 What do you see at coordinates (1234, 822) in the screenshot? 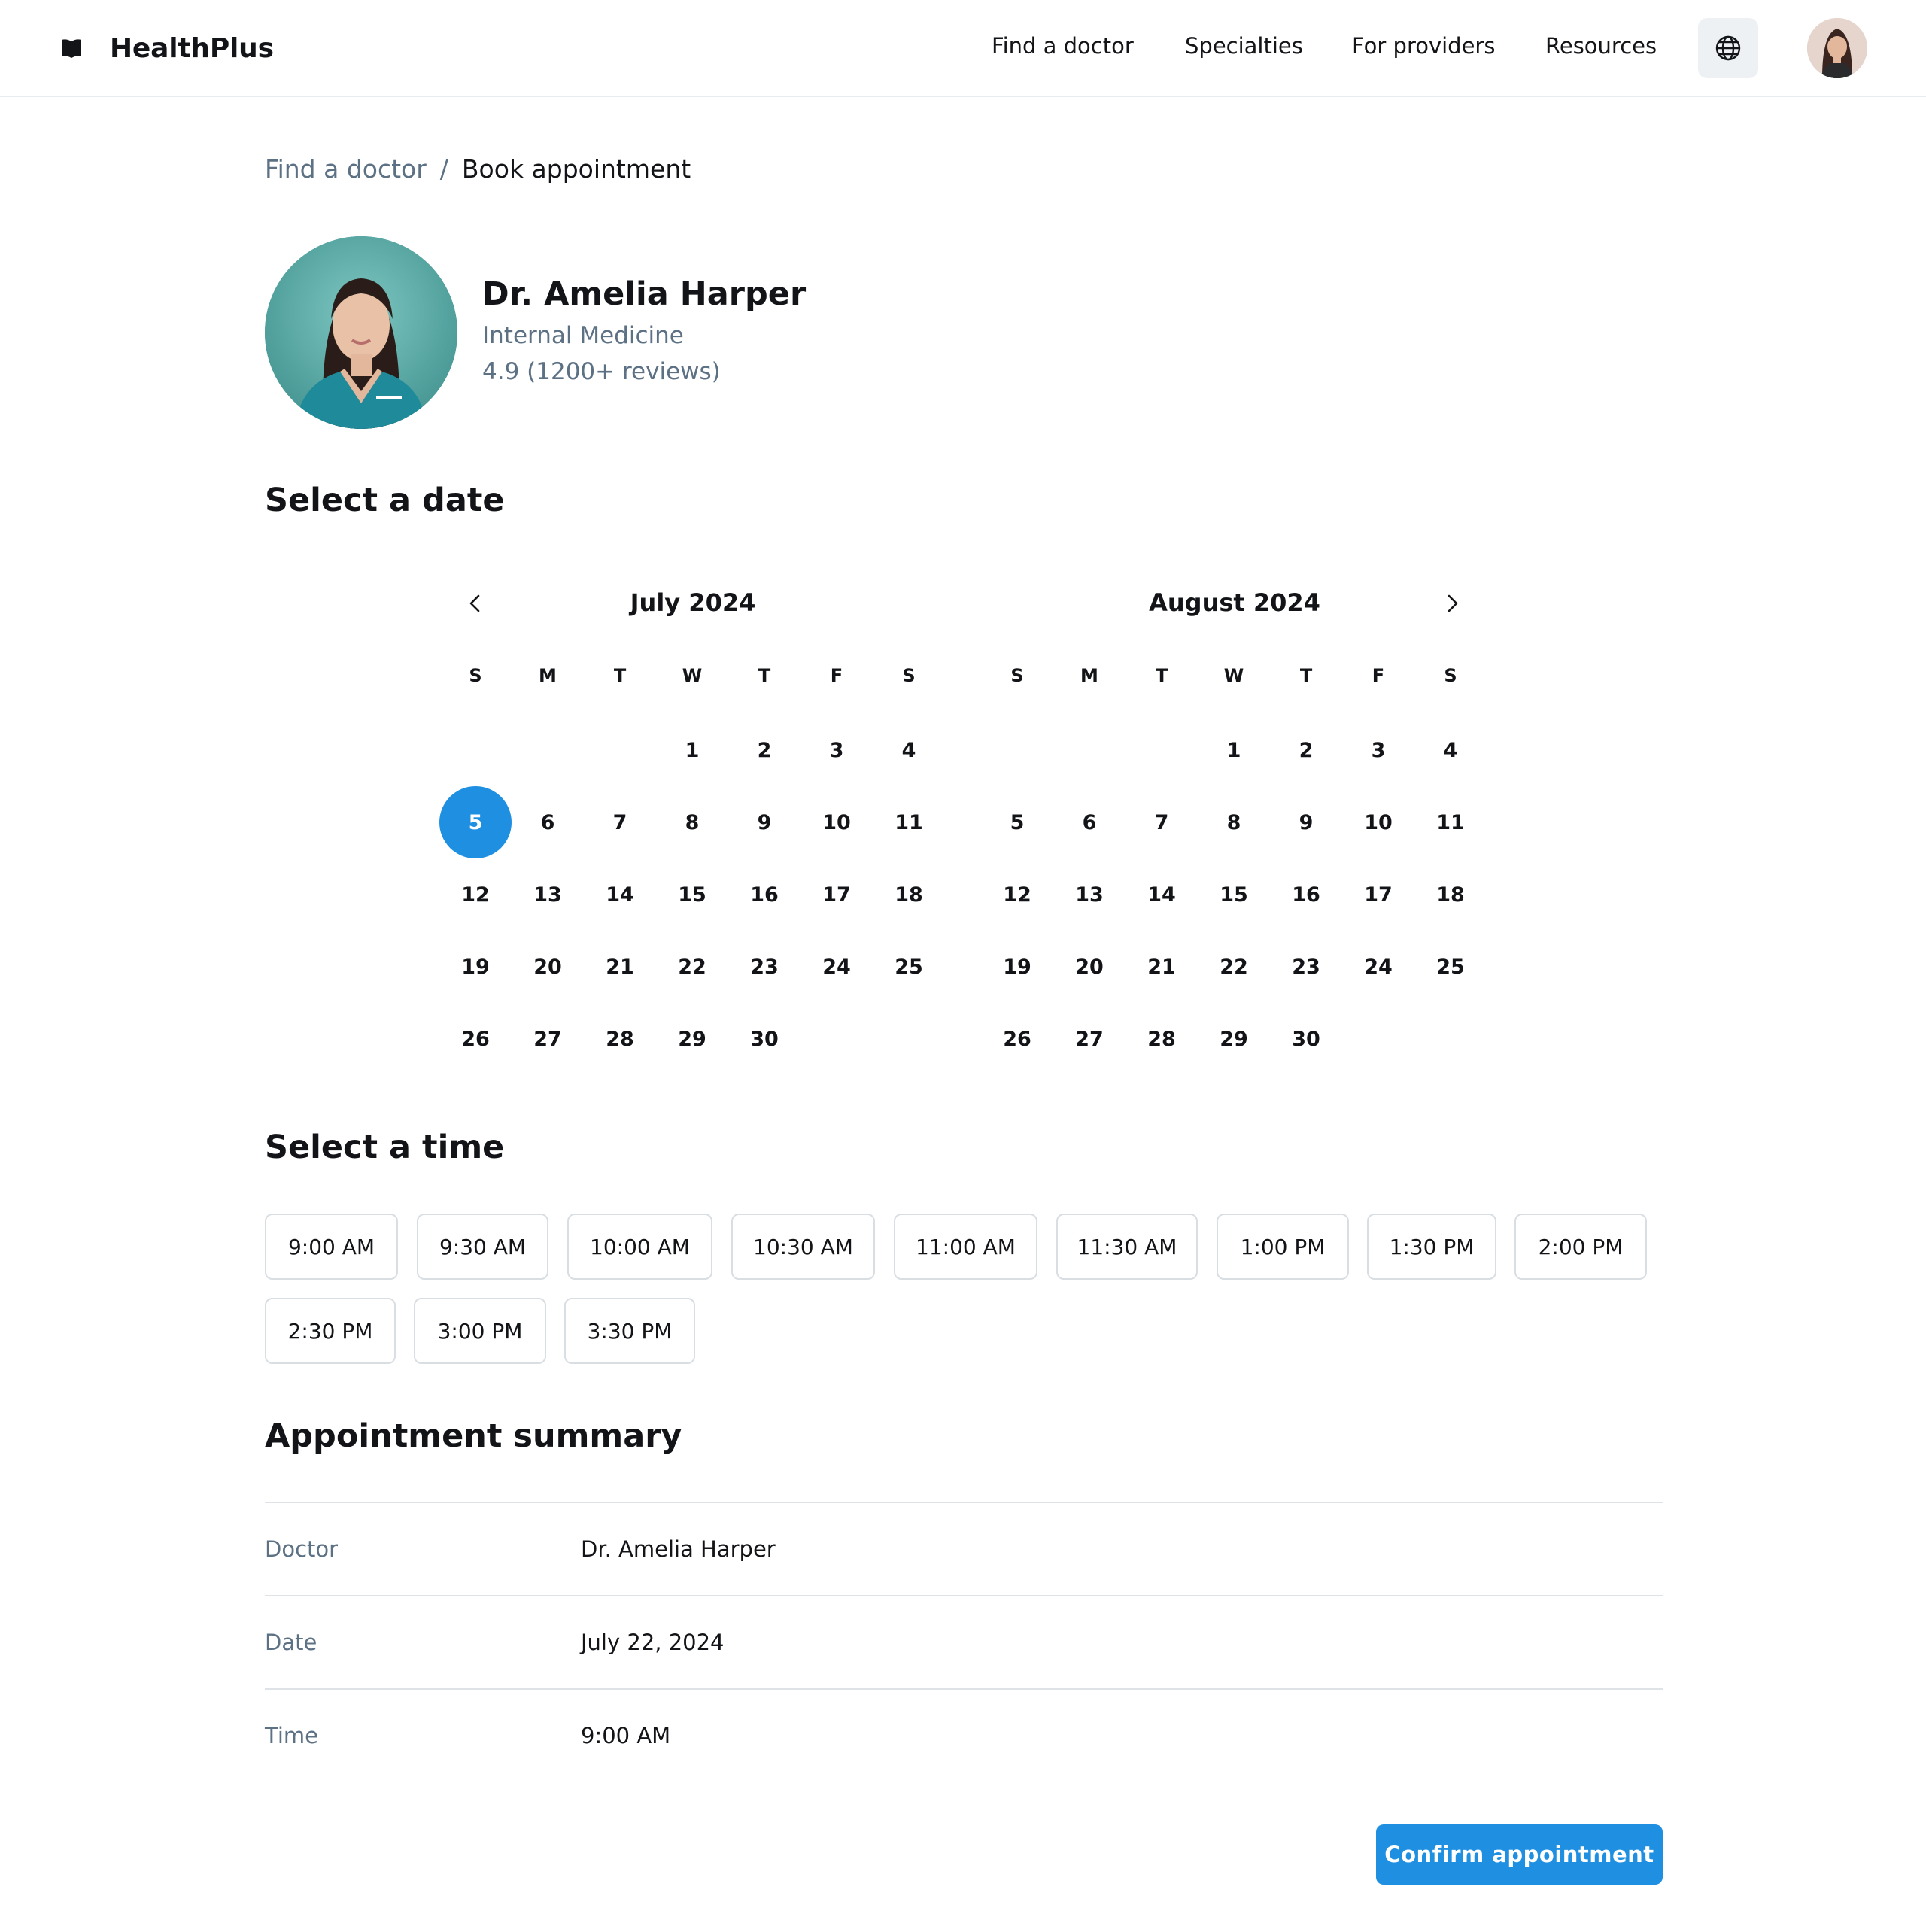
I see `day-august-8: 8` at bounding box center [1234, 822].